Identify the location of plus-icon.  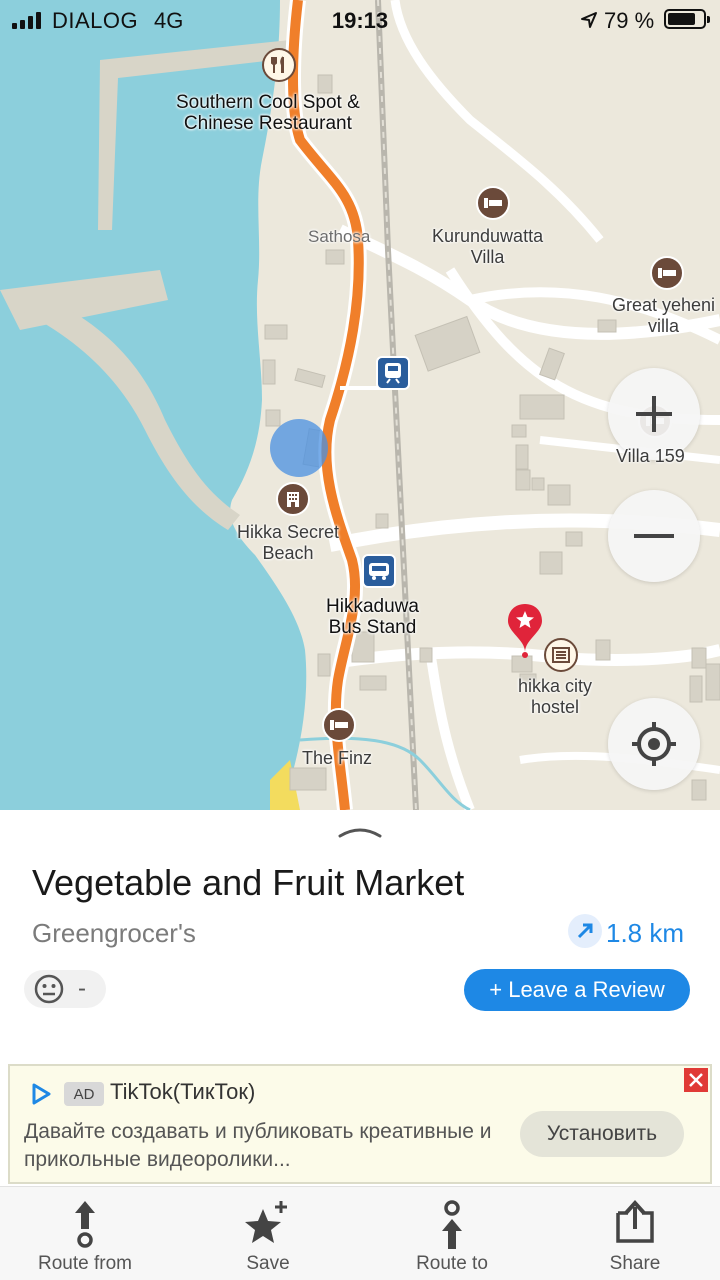
(654, 414).